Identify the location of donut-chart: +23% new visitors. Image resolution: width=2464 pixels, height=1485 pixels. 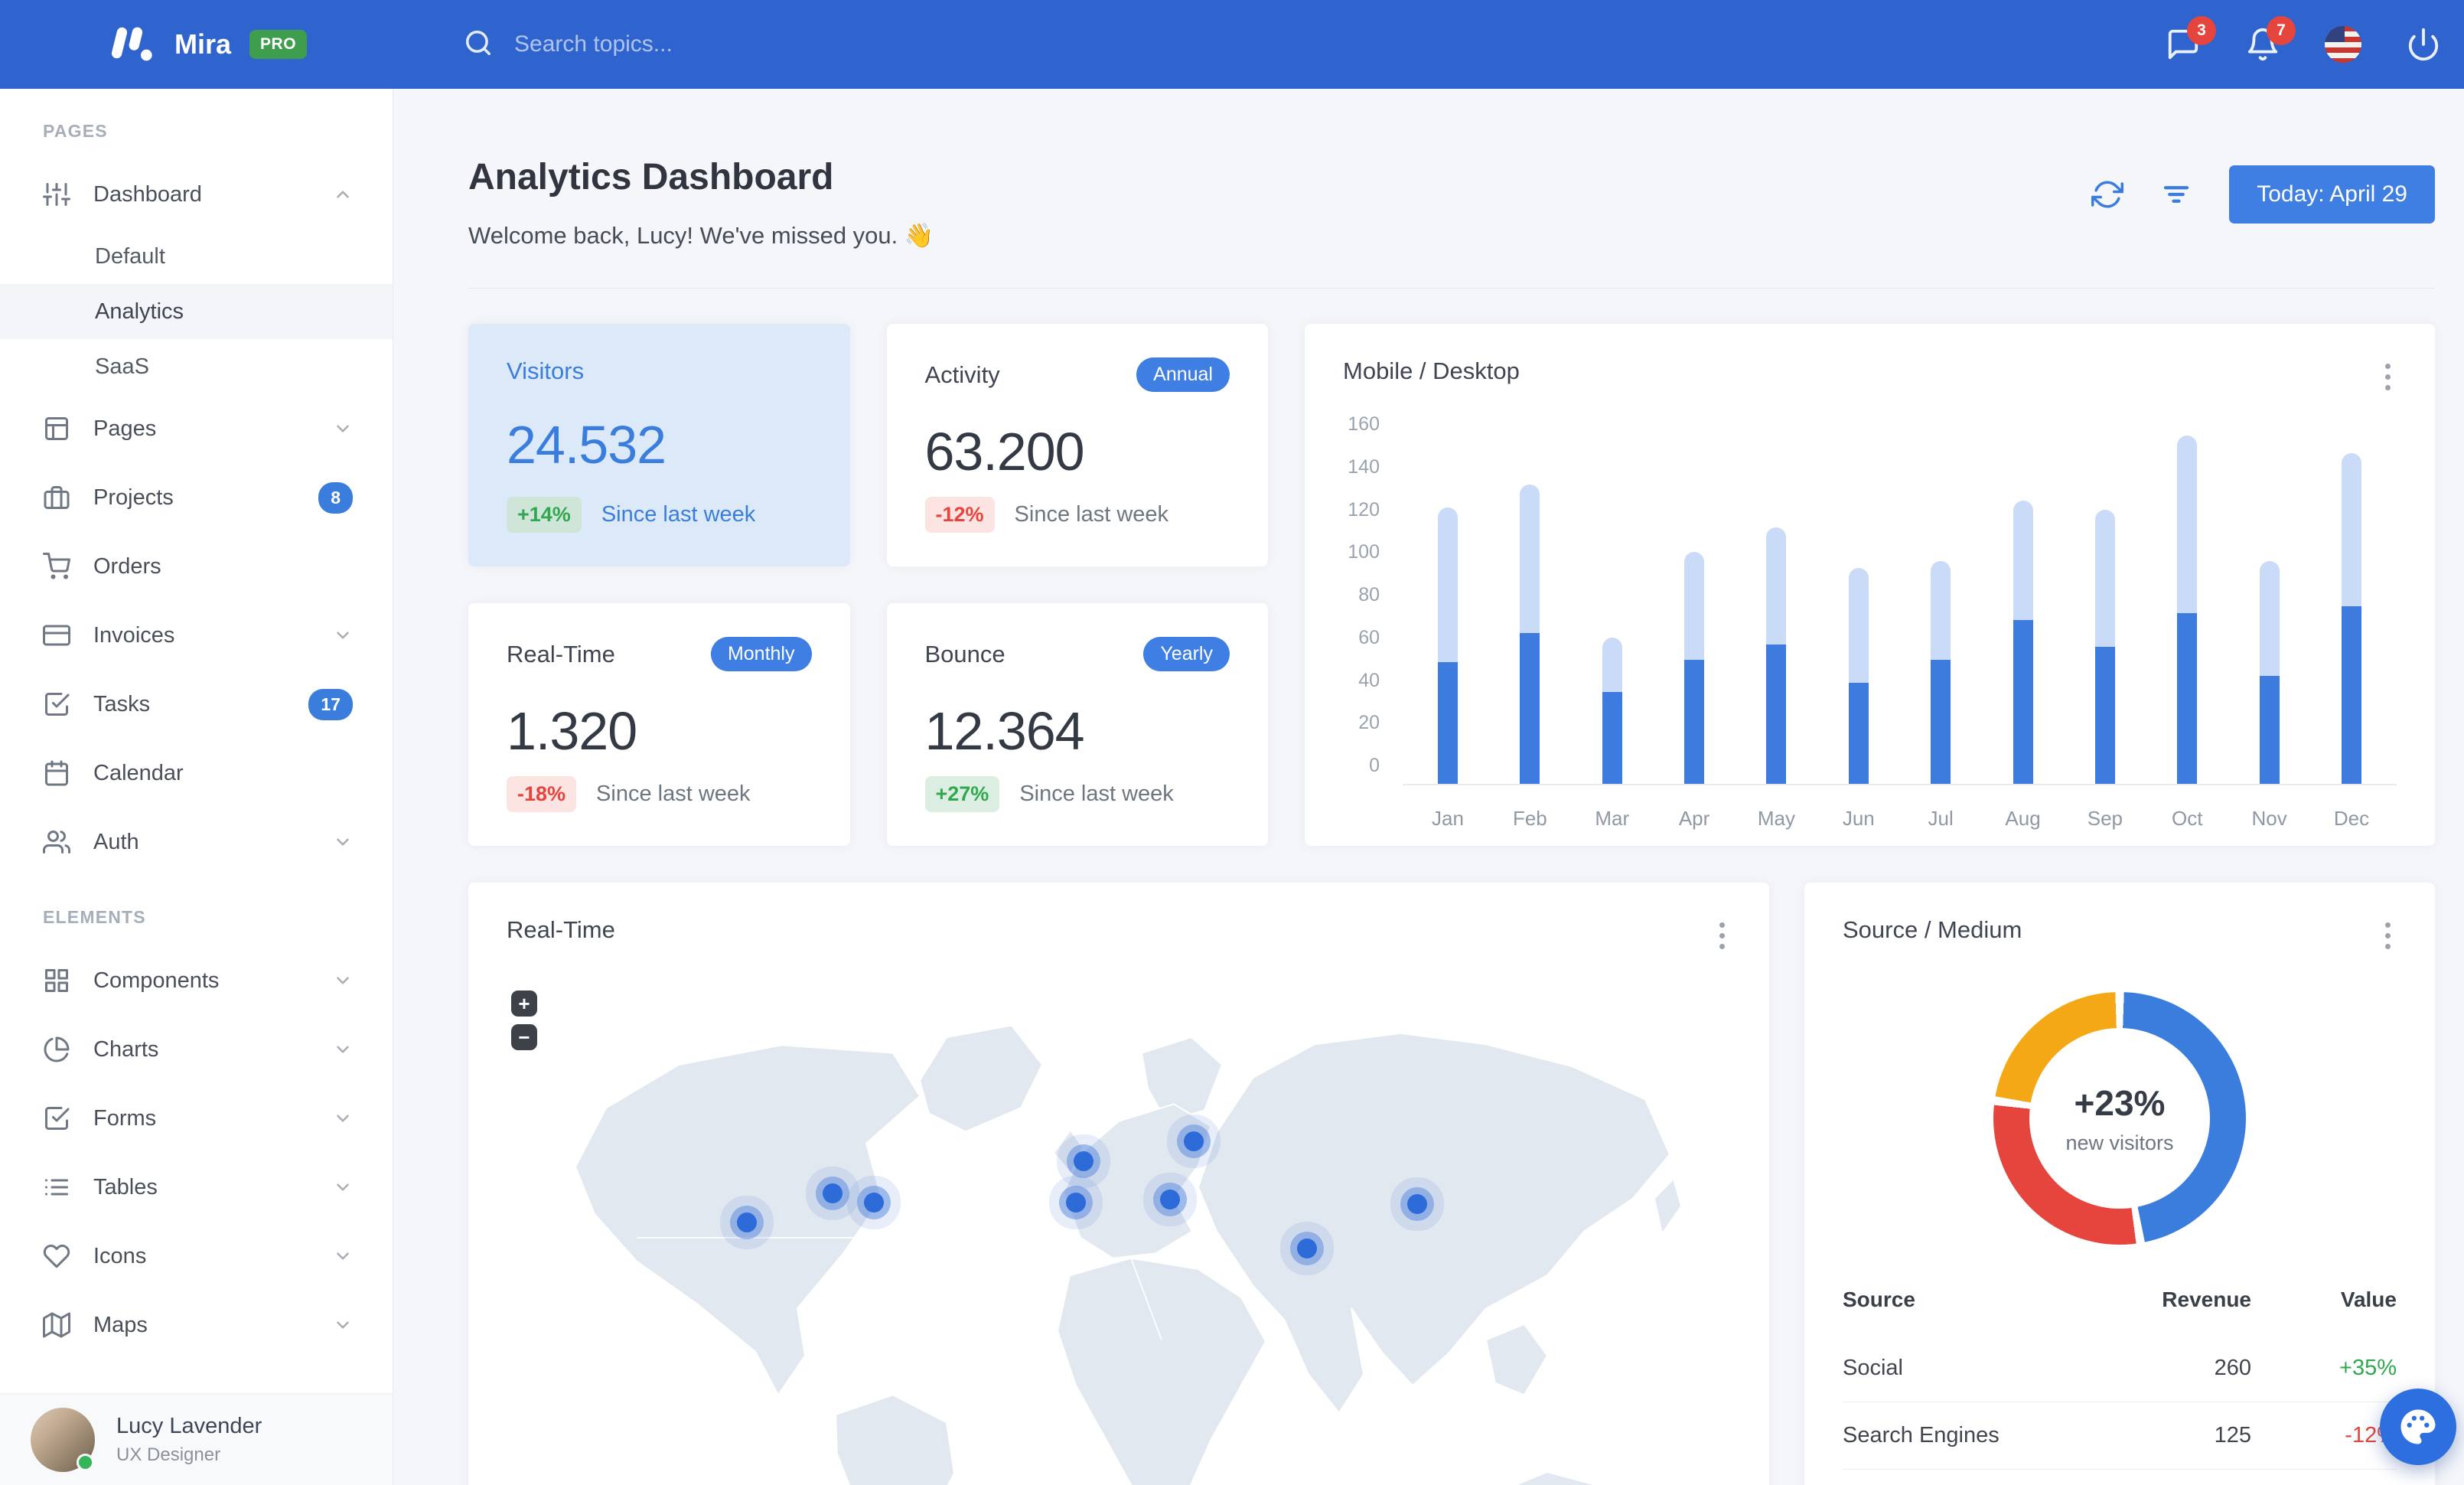
(2119, 1118).